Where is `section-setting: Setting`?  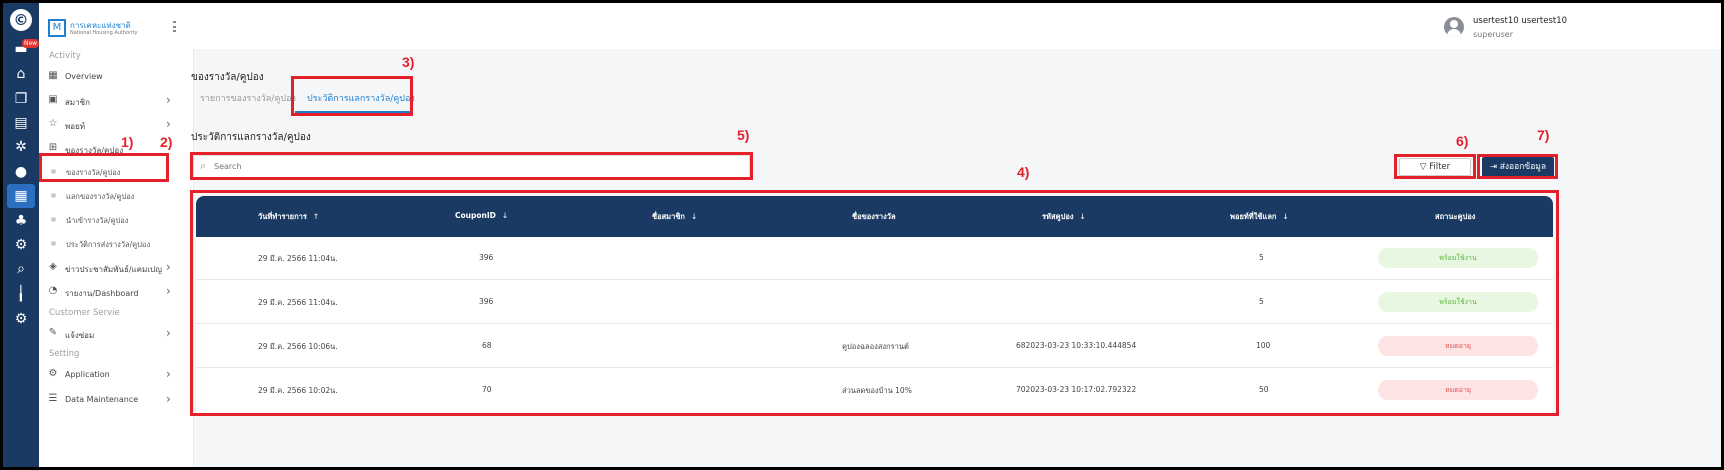 section-setting: Setting is located at coordinates (64, 354).